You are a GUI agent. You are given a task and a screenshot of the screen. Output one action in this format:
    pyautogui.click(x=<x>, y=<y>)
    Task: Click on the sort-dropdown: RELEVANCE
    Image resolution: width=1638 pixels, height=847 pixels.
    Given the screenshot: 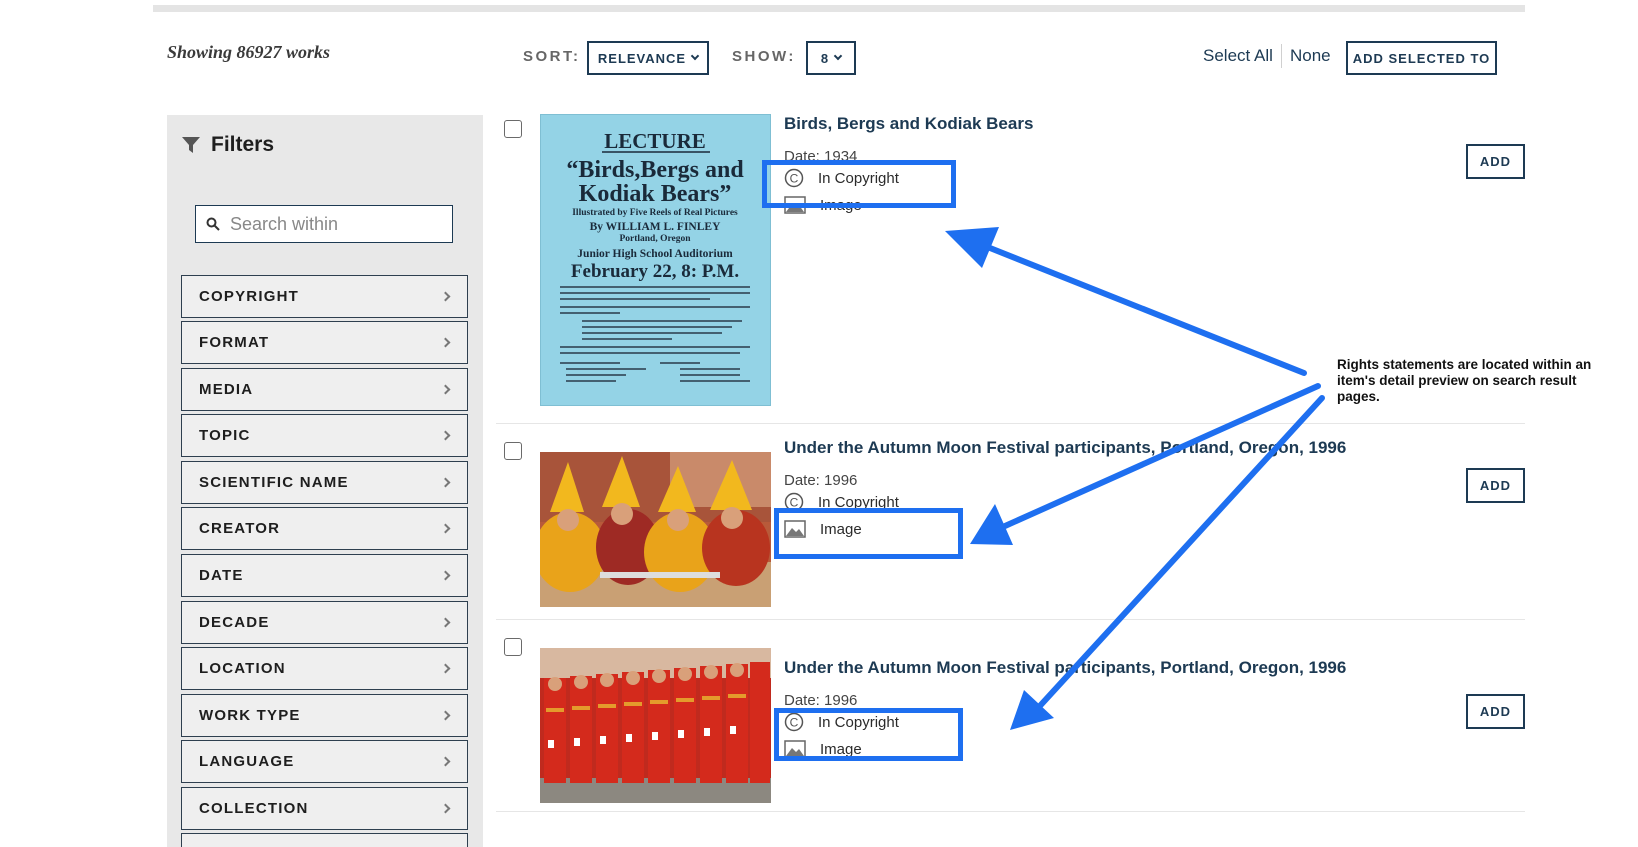 What is the action you would take?
    pyautogui.click(x=648, y=58)
    